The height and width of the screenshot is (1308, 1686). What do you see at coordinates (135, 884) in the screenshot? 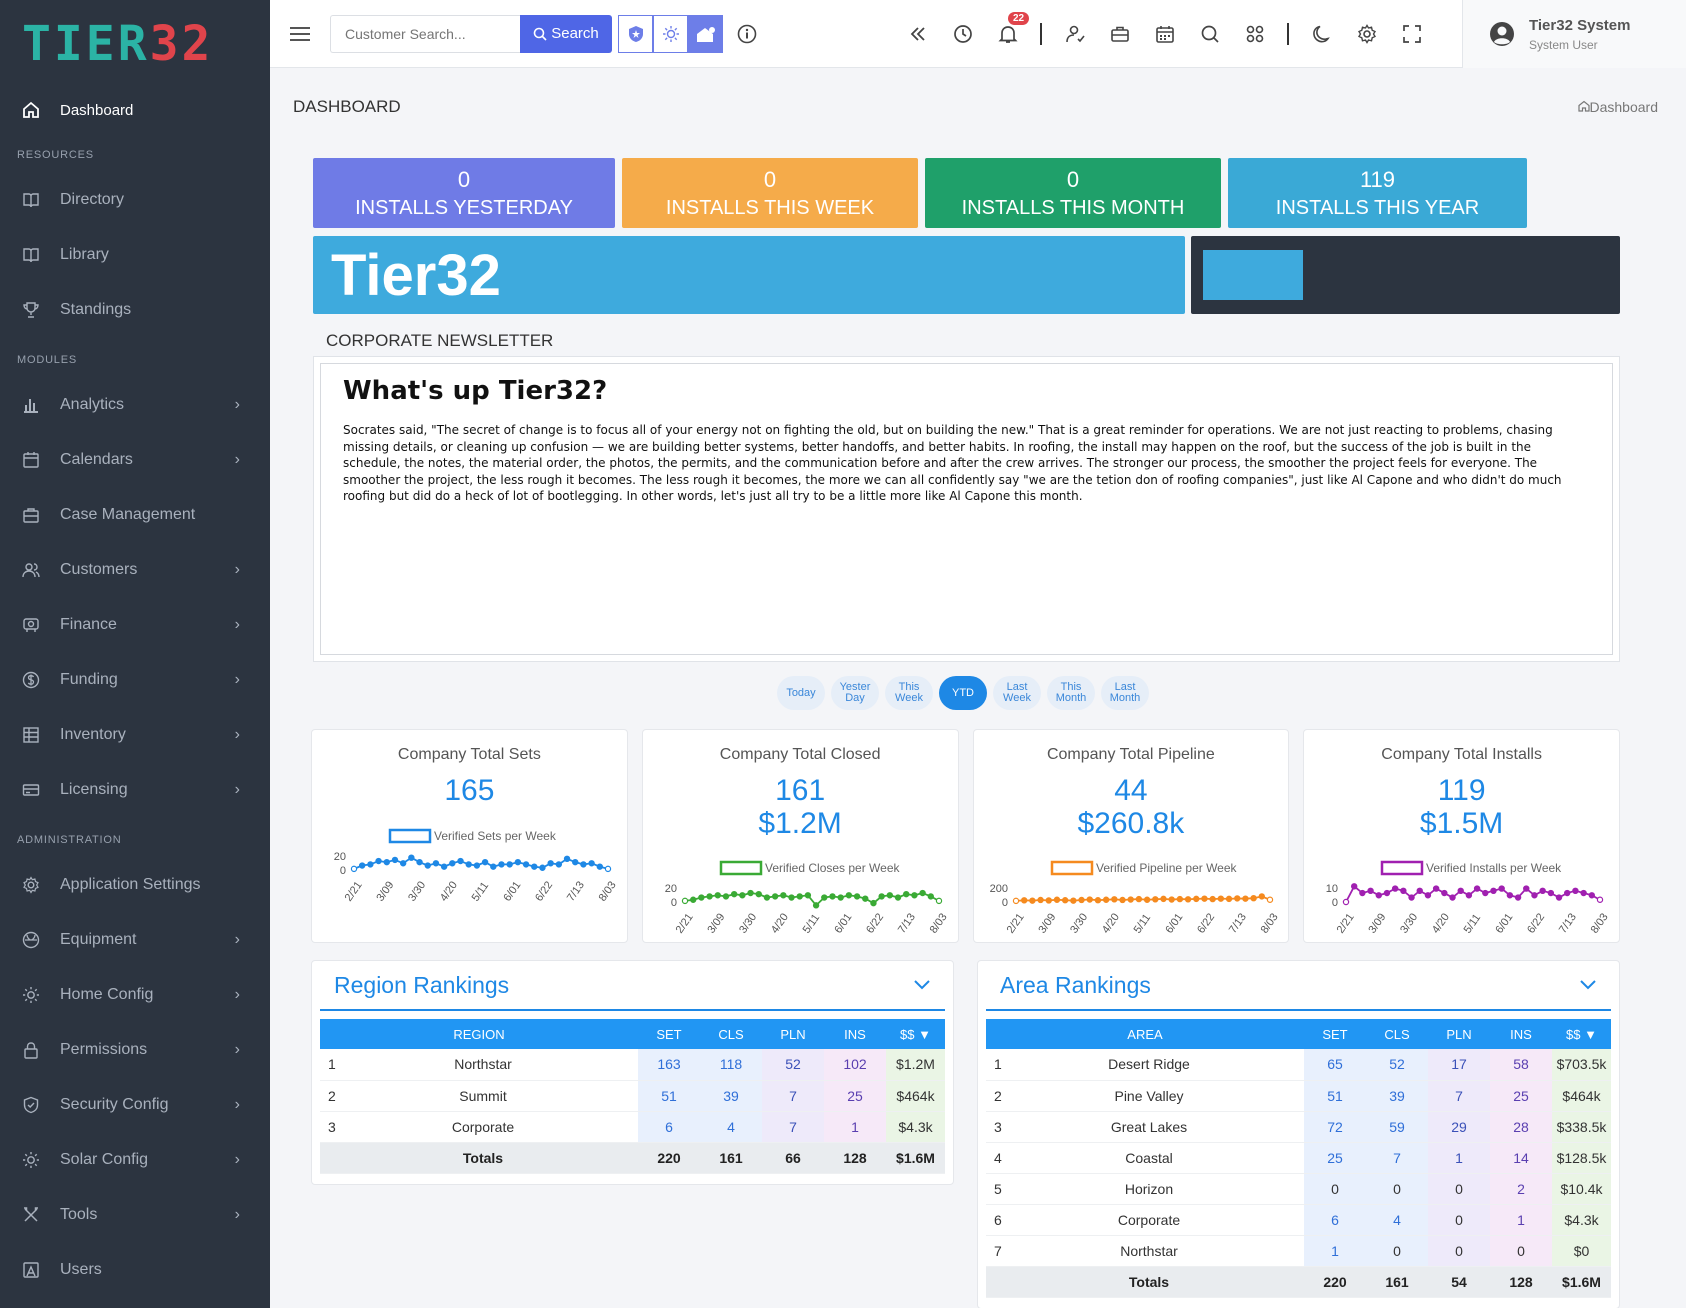
I see `sidebar-item-application-settings: Application Settings` at bounding box center [135, 884].